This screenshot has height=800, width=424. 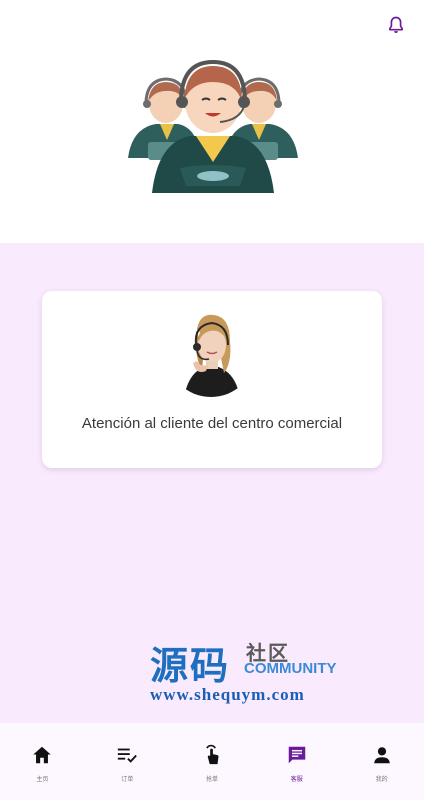 I want to click on watermark: 源码 社区 COMMUNITY www.shequym.com, so click(x=250, y=670).